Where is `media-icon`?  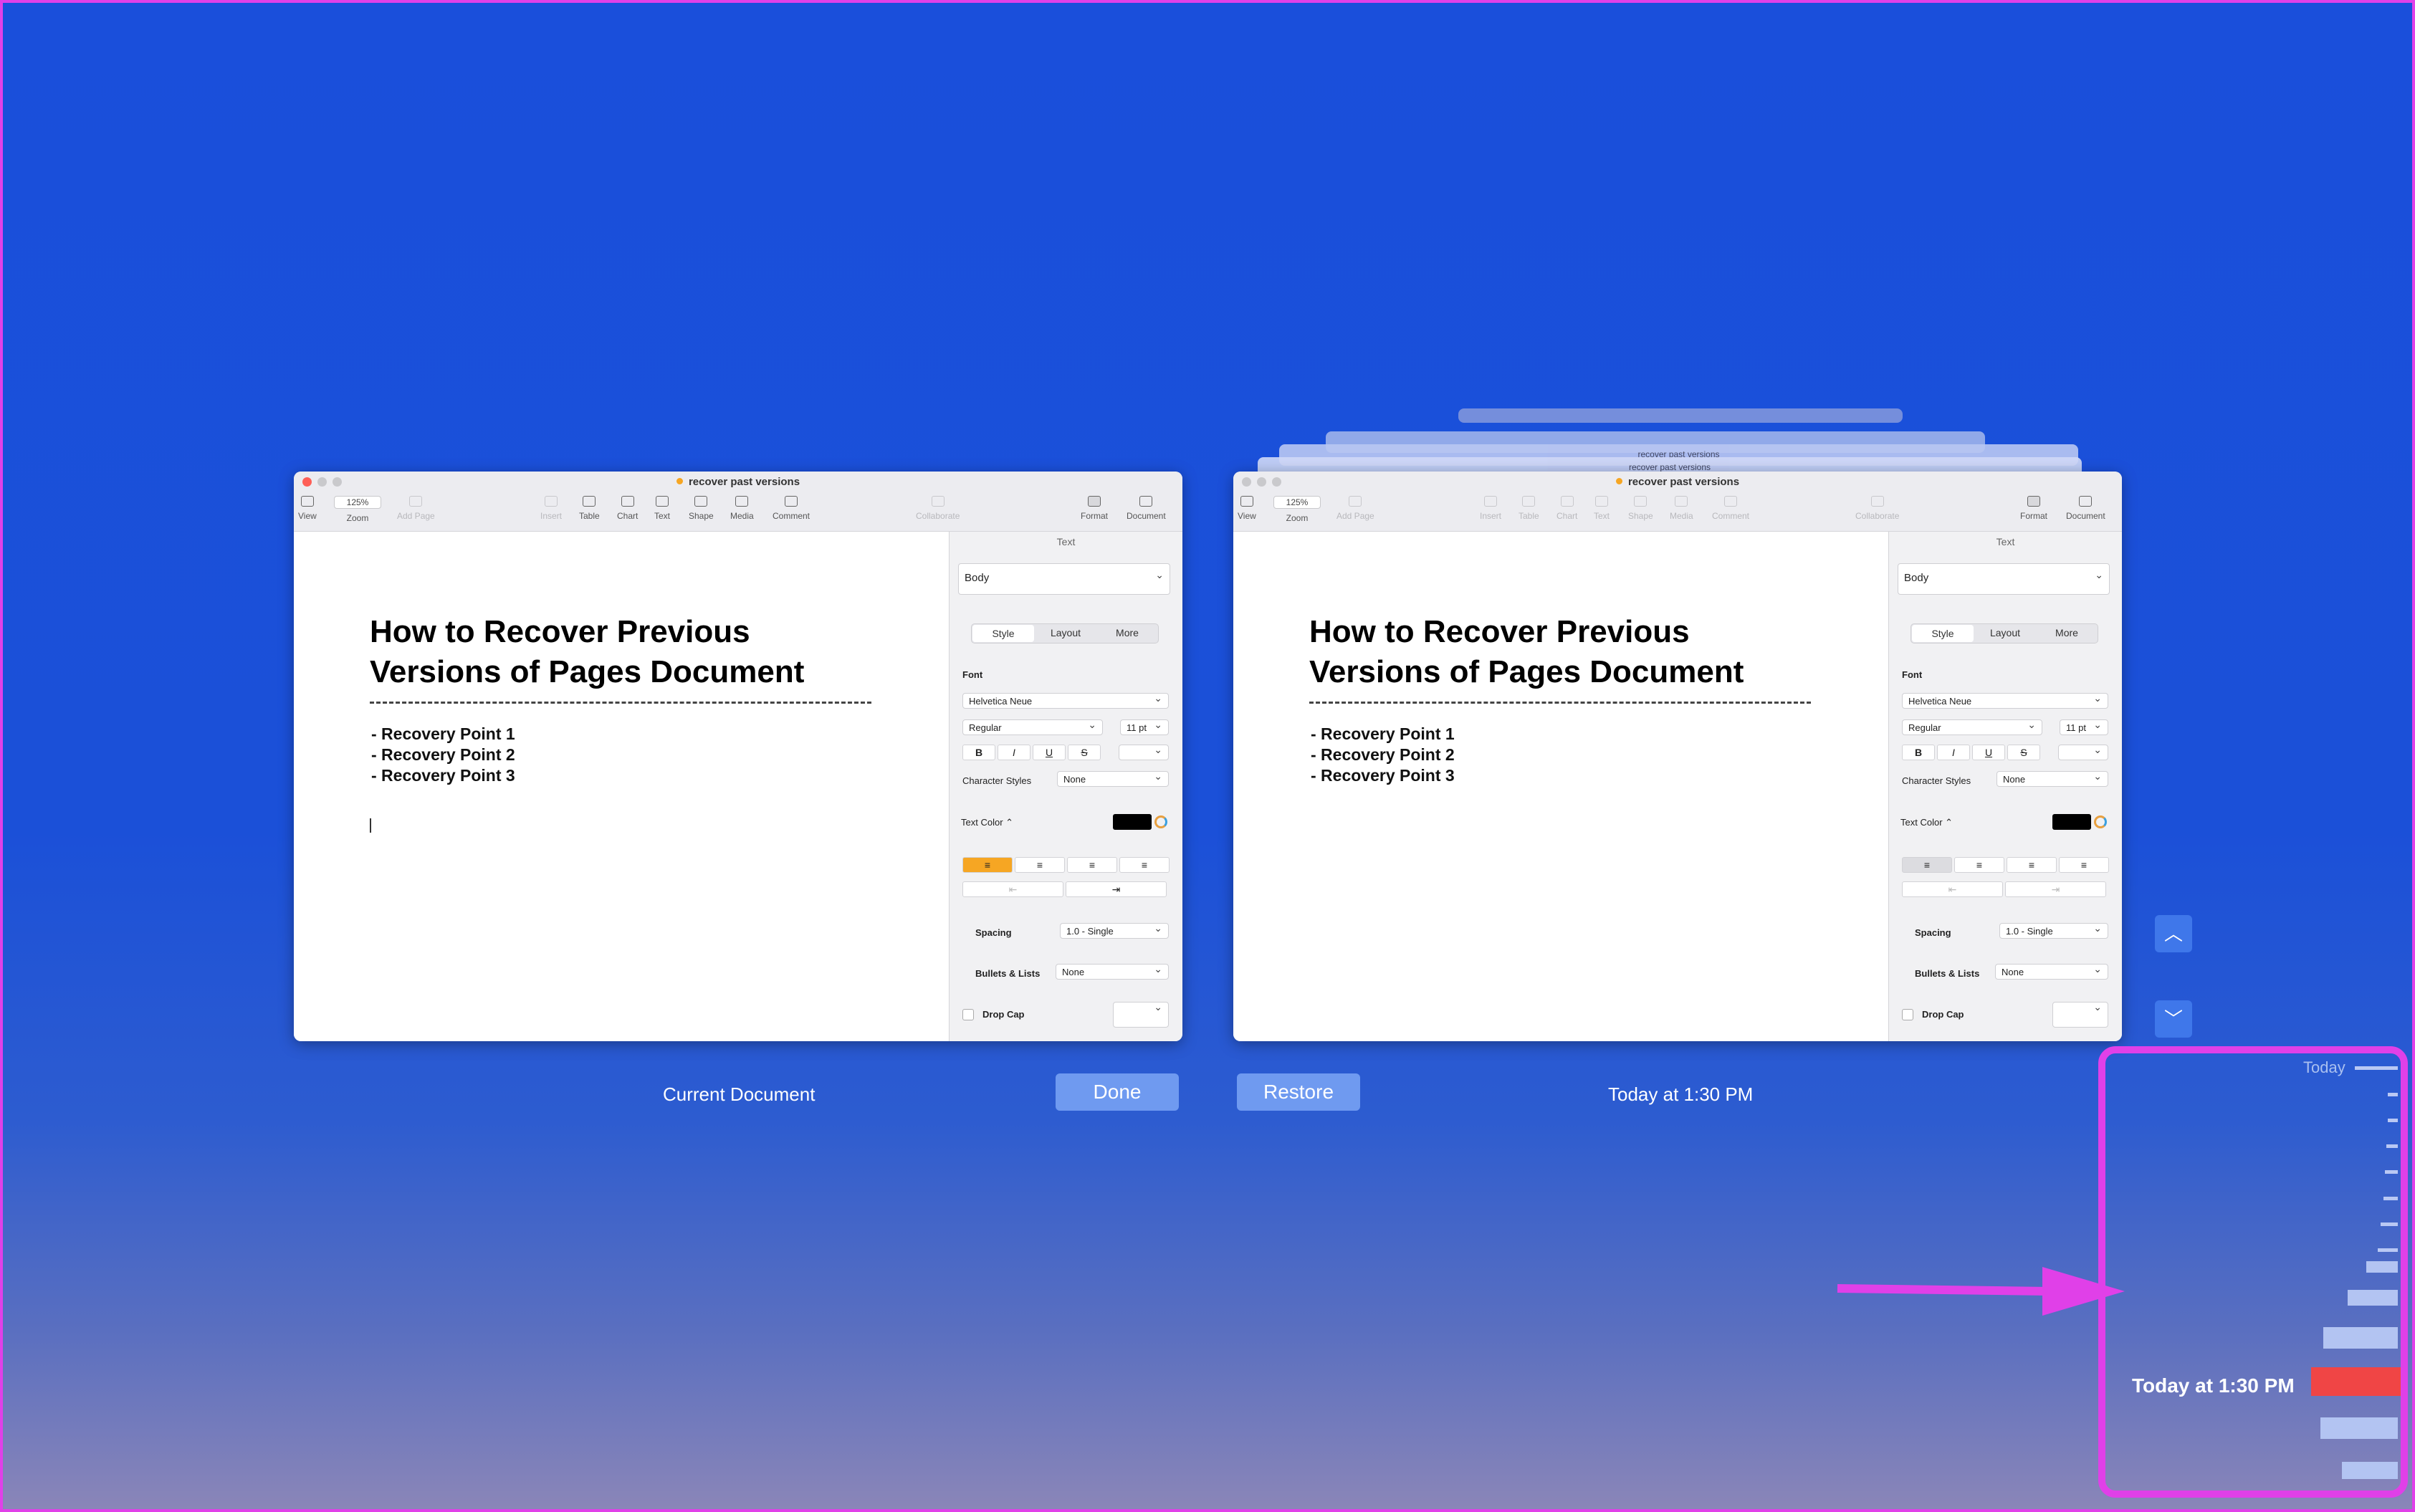 media-icon is located at coordinates (1682, 501).